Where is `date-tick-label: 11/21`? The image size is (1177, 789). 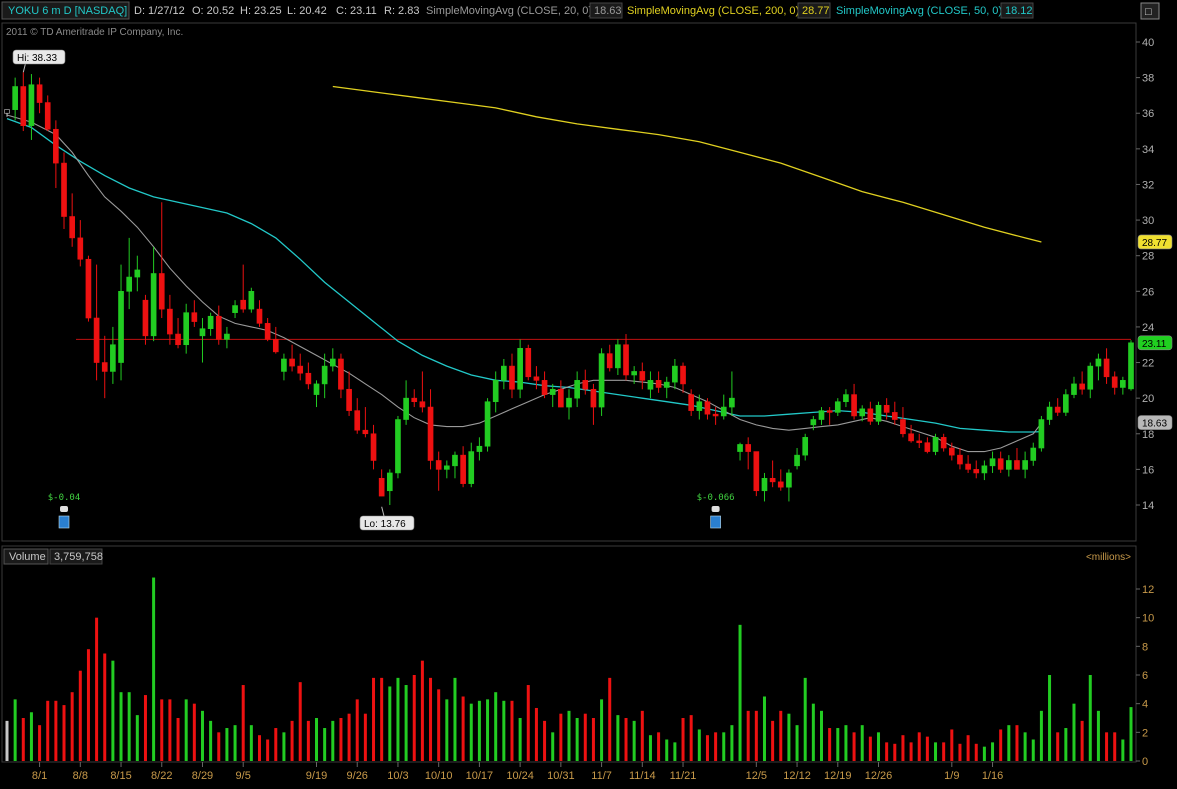
date-tick-label: 11/21 is located at coordinates (683, 776).